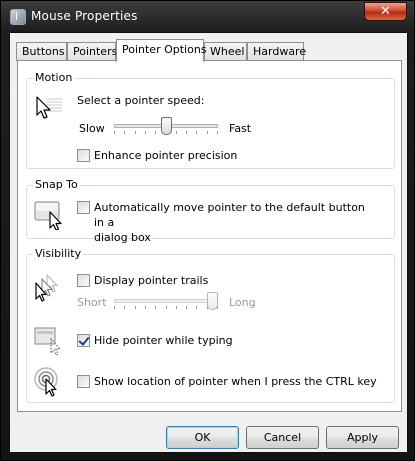  What do you see at coordinates (83, 280) in the screenshot?
I see `pointer-trails-box` at bounding box center [83, 280].